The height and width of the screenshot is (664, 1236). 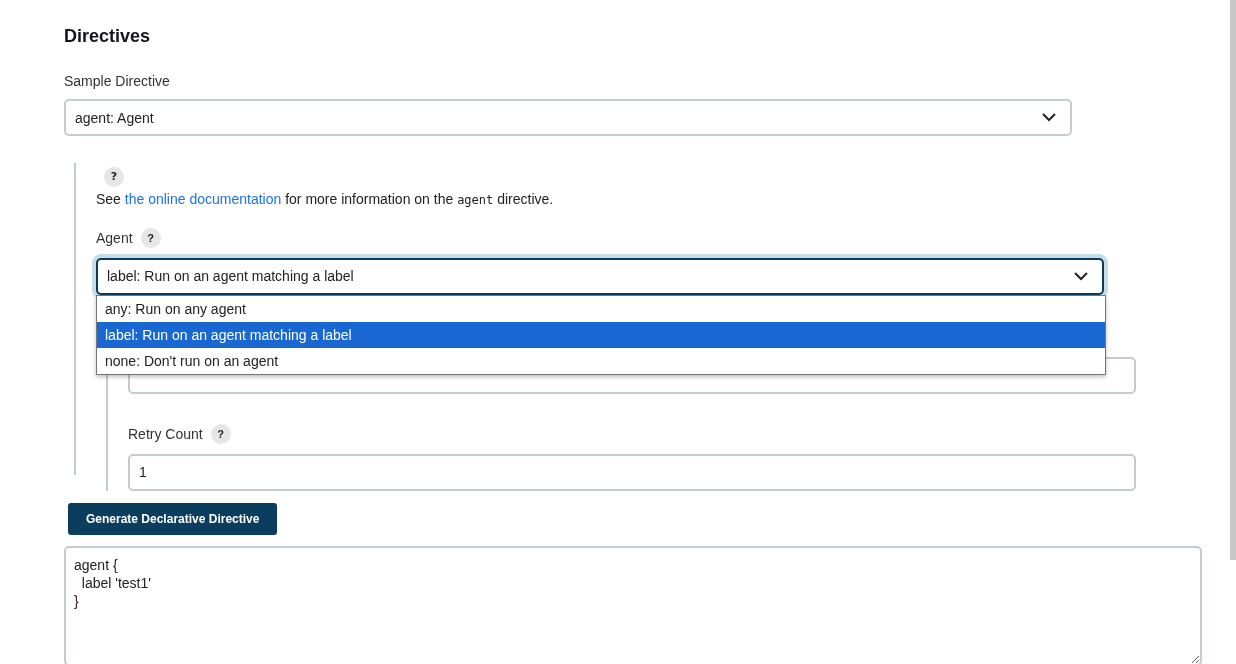 I want to click on field-label: Sample Directive, so click(x=117, y=81).